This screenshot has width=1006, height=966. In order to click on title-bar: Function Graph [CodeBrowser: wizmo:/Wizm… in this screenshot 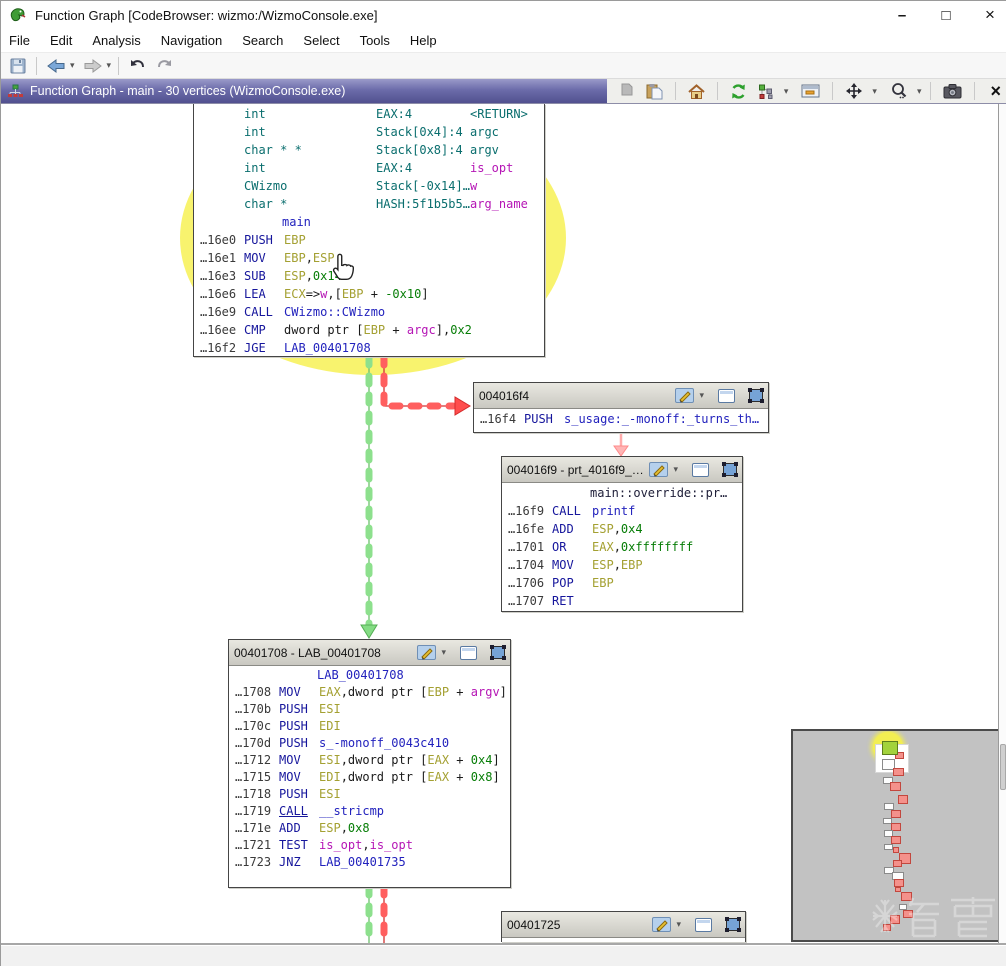, I will do `click(503, 15)`.